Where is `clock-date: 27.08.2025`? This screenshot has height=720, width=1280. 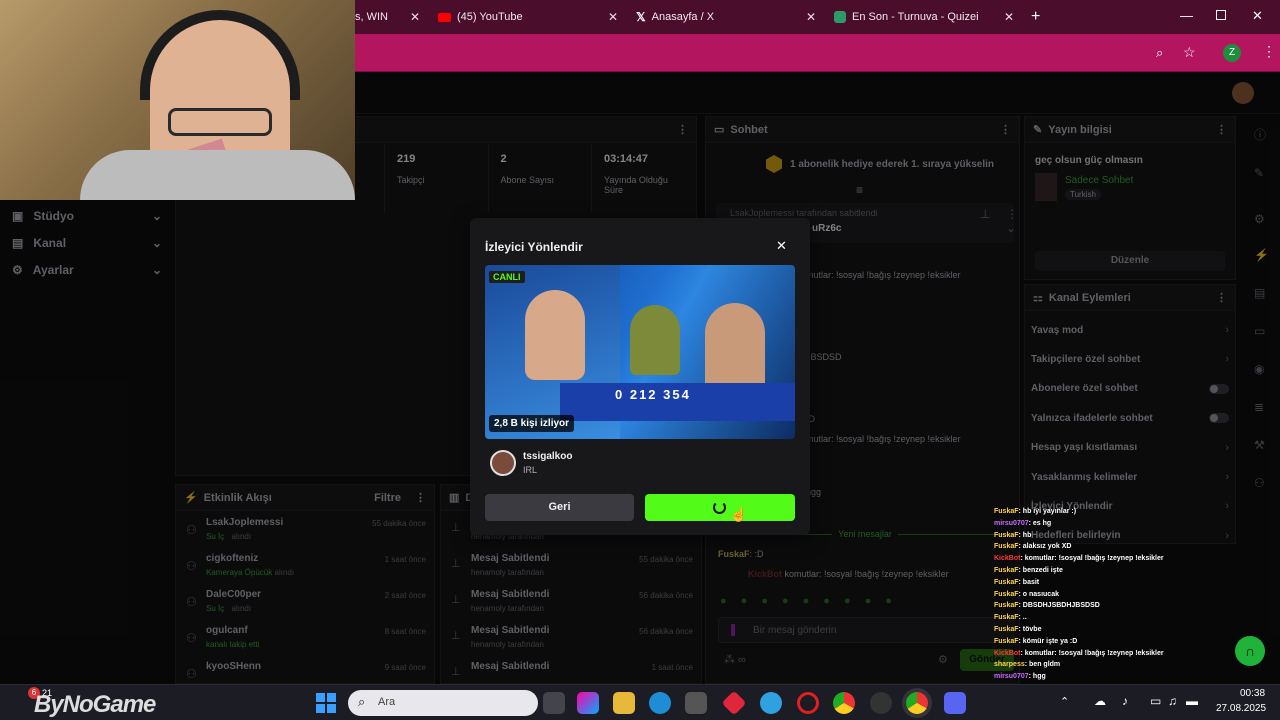
clock-date: 27.08.2025 is located at coordinates (1241, 708).